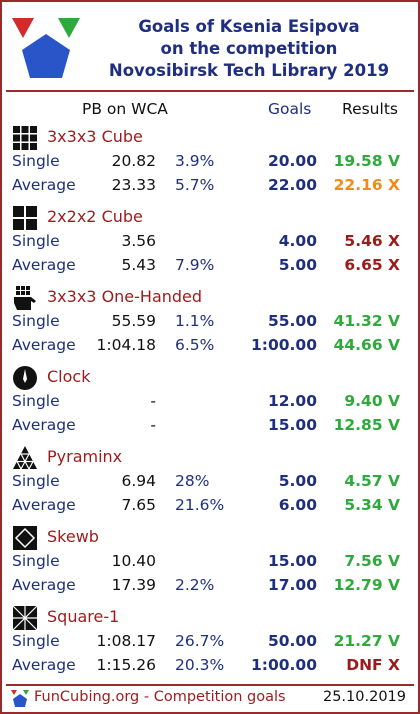  Describe the element at coordinates (210, 537) in the screenshot. I see `event-header: Skewb` at that location.